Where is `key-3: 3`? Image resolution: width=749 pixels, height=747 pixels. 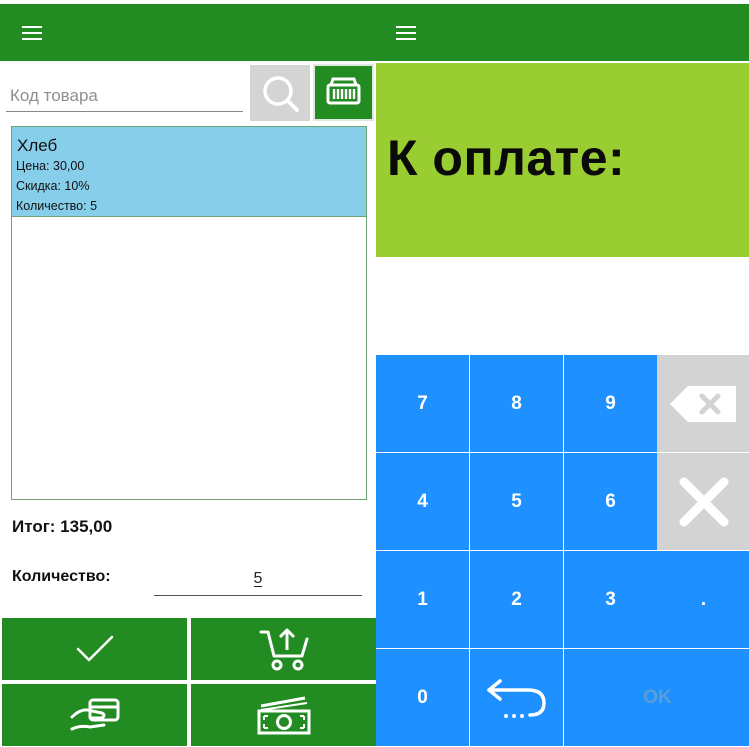 key-3: 3 is located at coordinates (610, 599).